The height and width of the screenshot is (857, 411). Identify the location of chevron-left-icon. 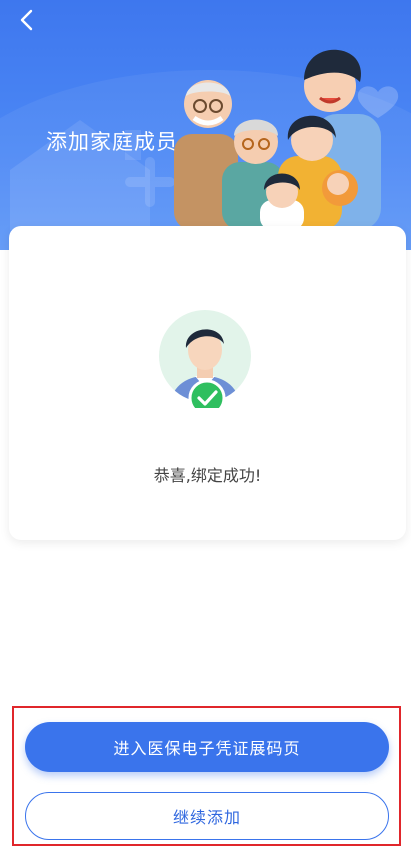
(26, 20).